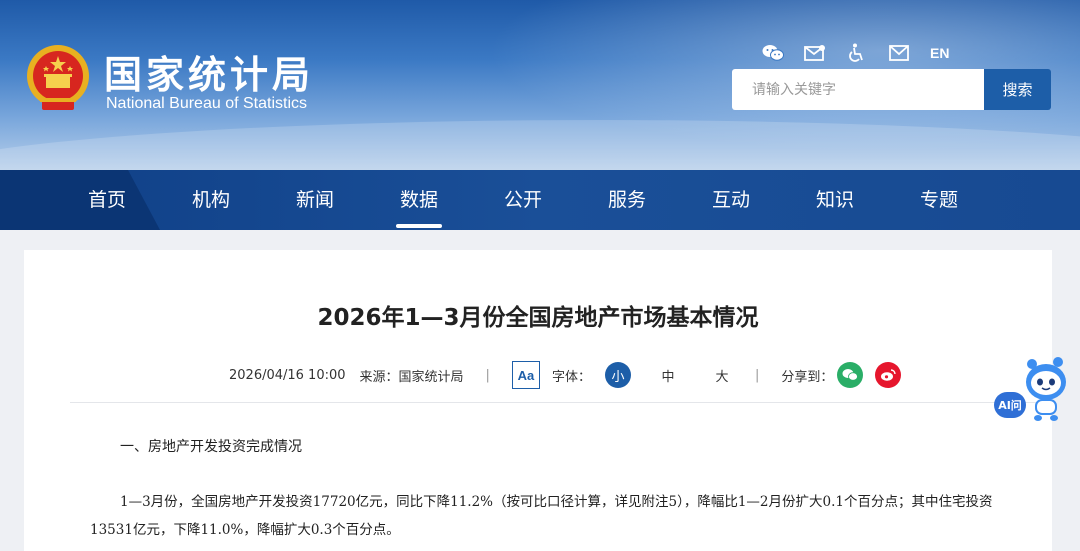  What do you see at coordinates (58, 78) in the screenshot?
I see `national-emblem-icon` at bounding box center [58, 78].